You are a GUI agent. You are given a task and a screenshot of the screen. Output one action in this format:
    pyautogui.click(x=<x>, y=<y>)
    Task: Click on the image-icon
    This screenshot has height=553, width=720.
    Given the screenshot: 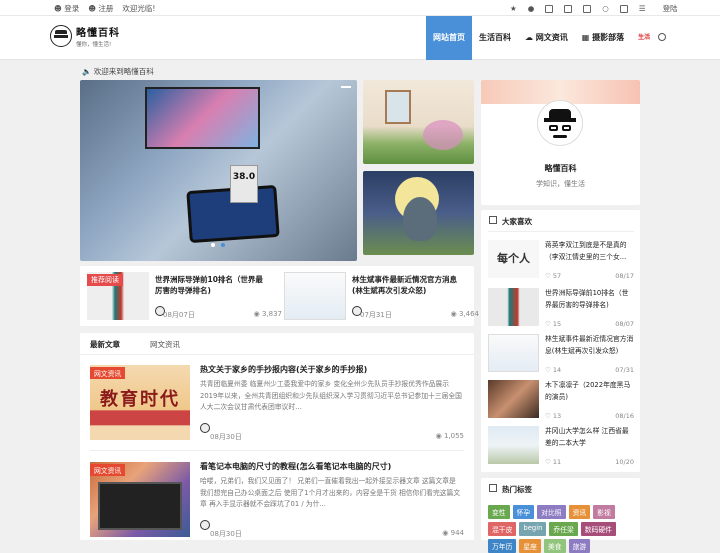 What is the action you would take?
    pyautogui.click(x=549, y=8)
    